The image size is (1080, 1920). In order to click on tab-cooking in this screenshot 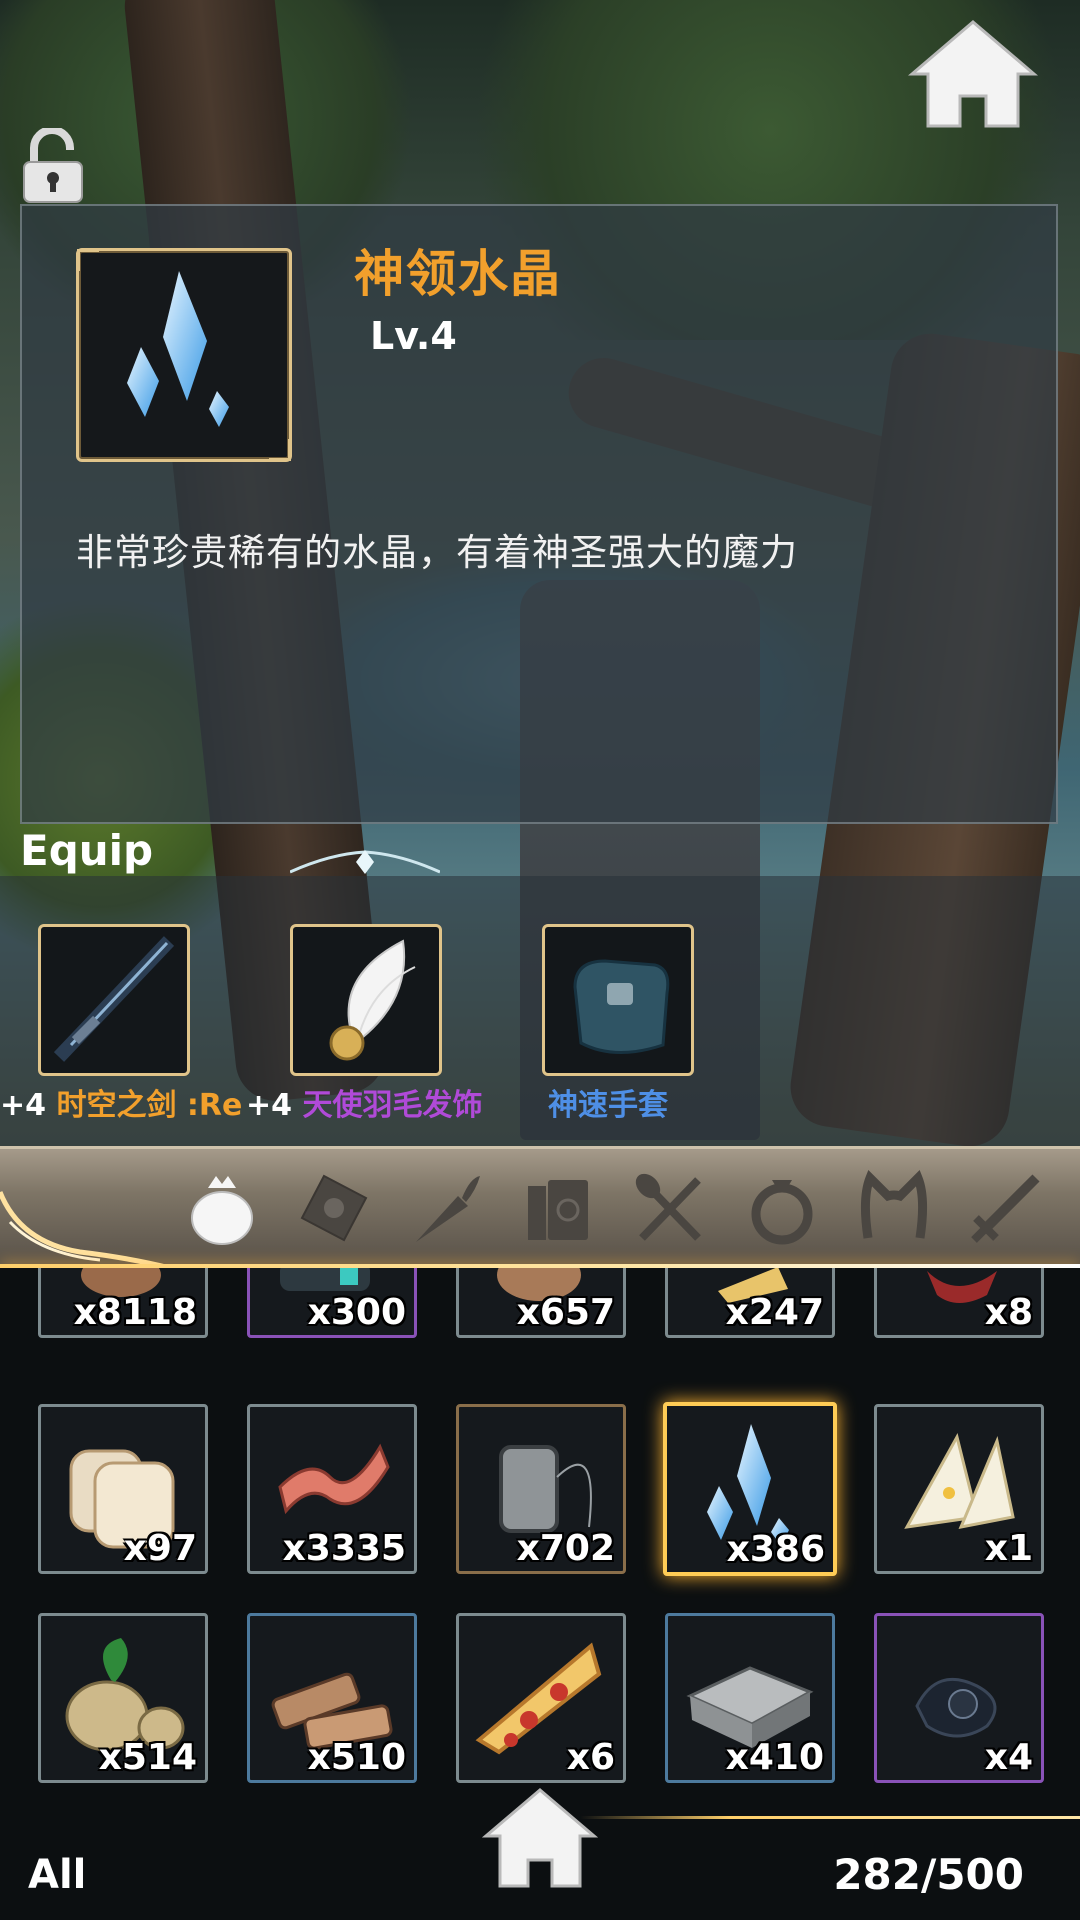, I will do `click(670, 1208)`.